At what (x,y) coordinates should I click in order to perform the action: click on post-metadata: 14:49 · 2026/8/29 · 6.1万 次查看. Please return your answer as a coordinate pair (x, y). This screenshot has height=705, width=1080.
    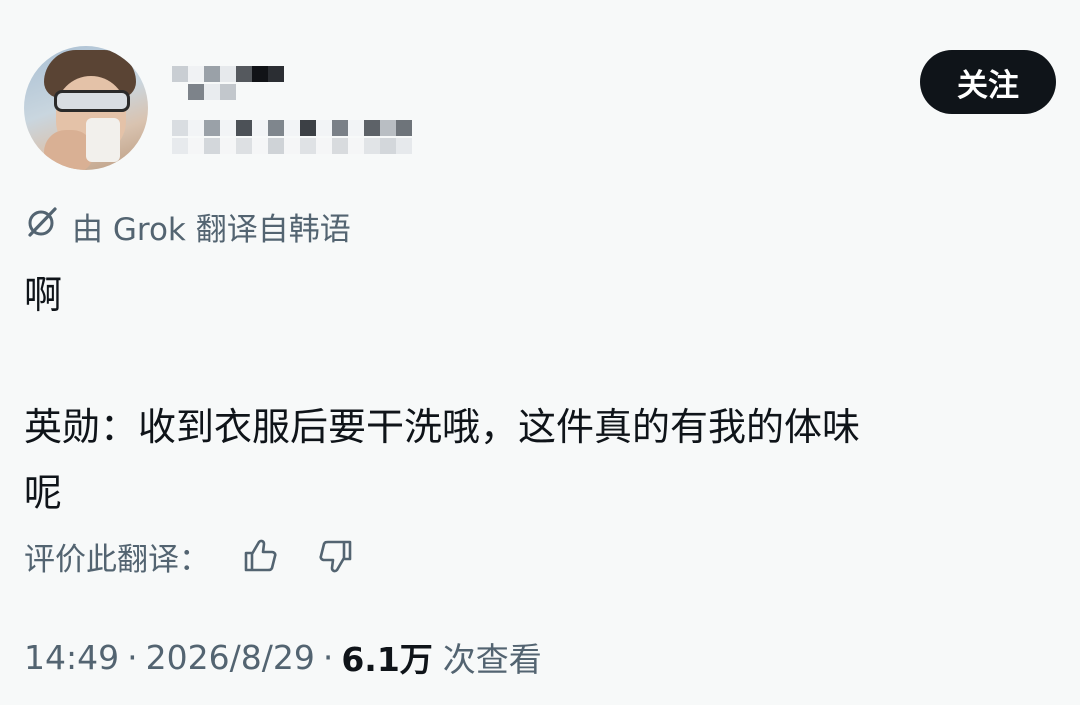
    Looking at the image, I should click on (283, 657).